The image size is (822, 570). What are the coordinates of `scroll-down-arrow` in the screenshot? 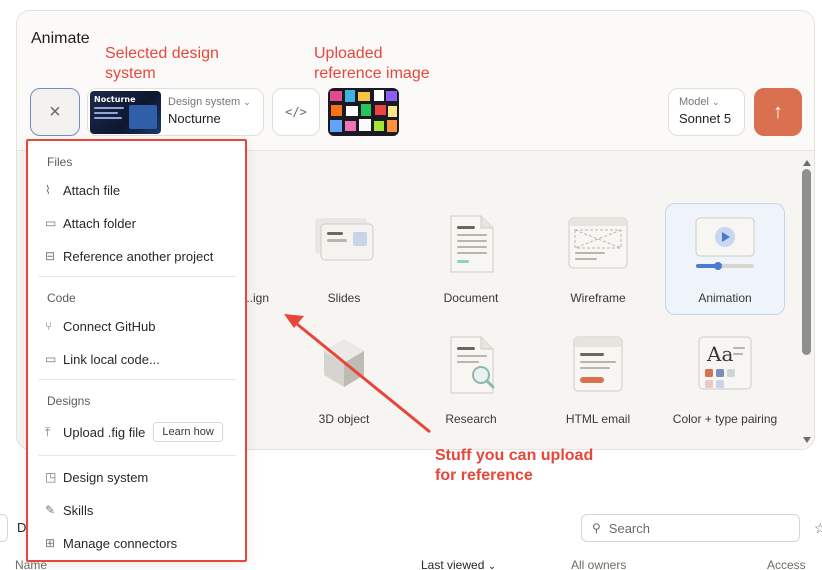 It's located at (807, 440).